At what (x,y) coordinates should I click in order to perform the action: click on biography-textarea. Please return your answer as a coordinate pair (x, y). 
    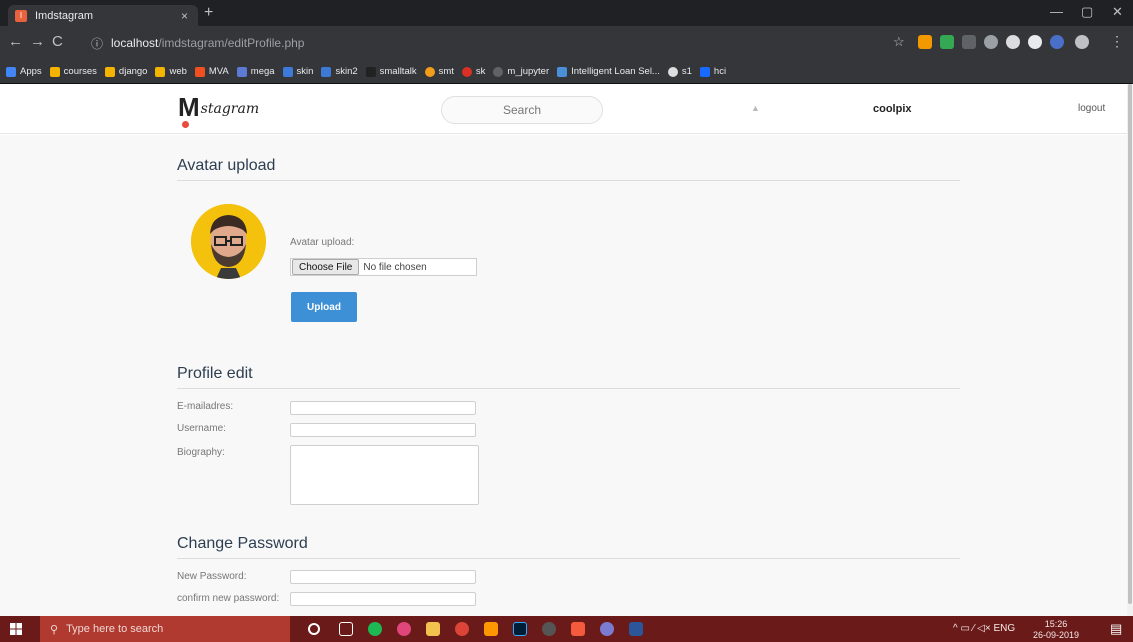
    Looking at the image, I should click on (384, 475).